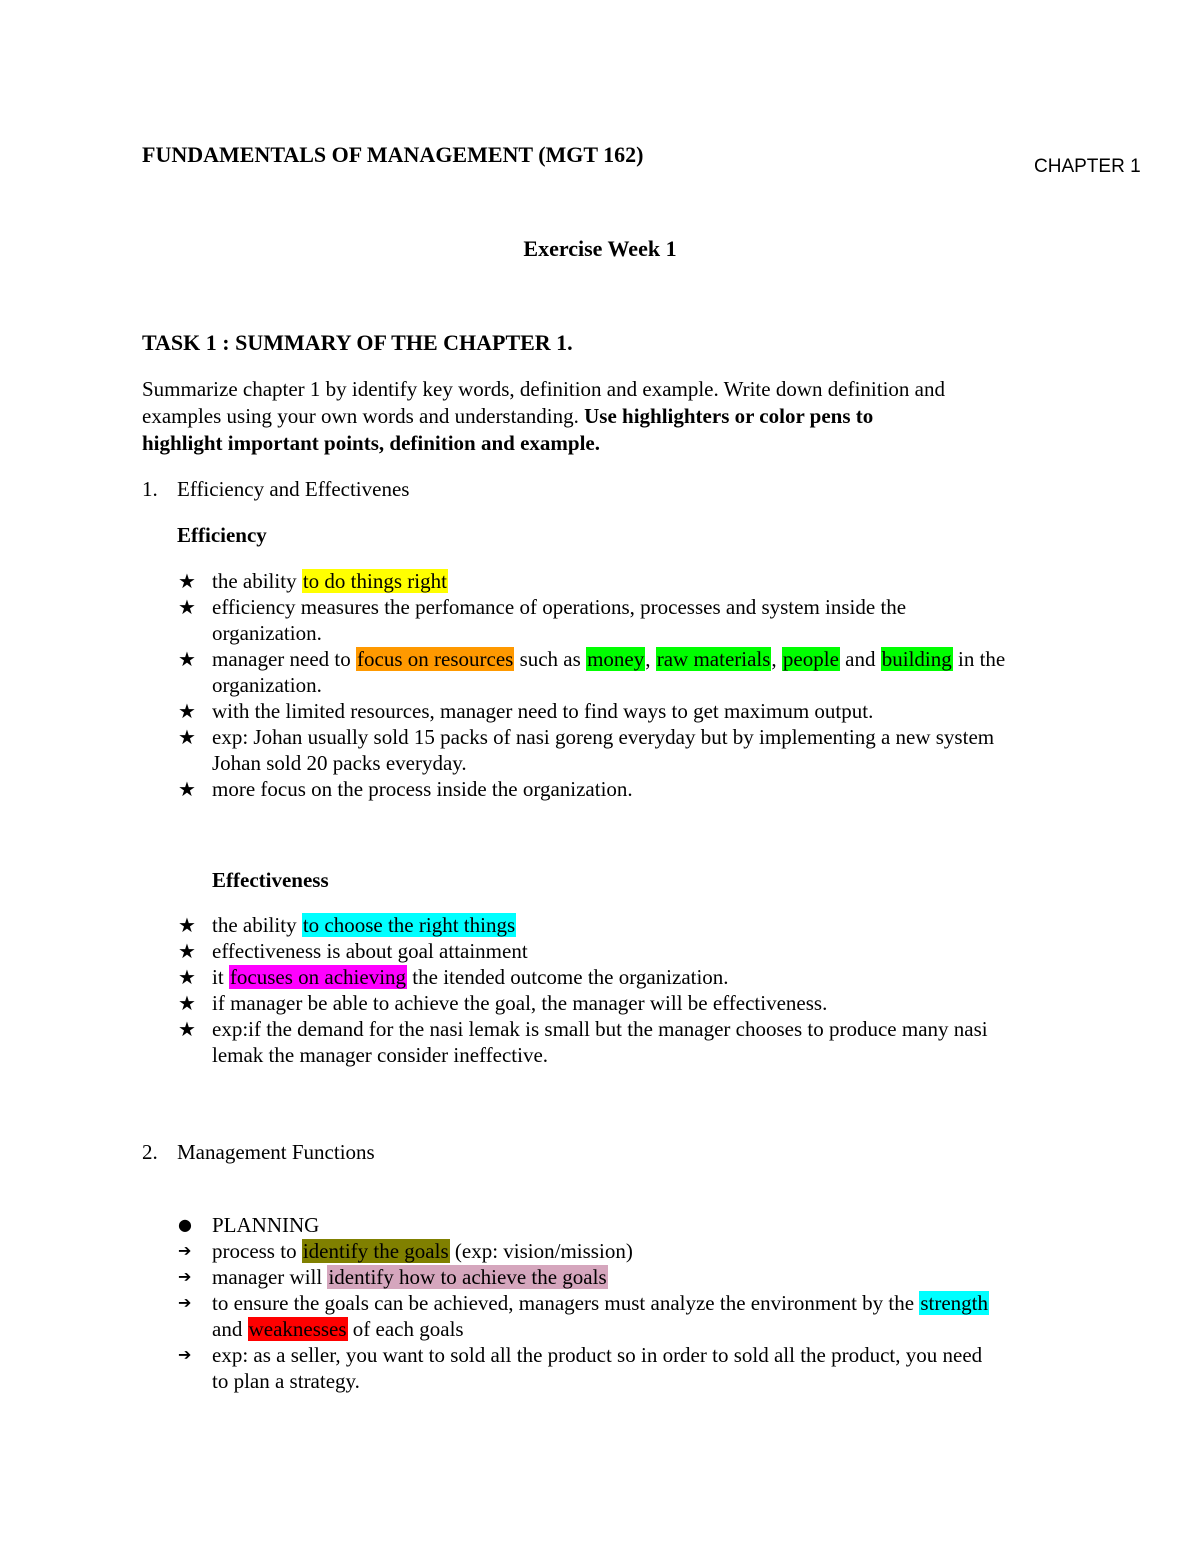  Describe the element at coordinates (220, 977) in the screenshot. I see `item-text: it` at that location.